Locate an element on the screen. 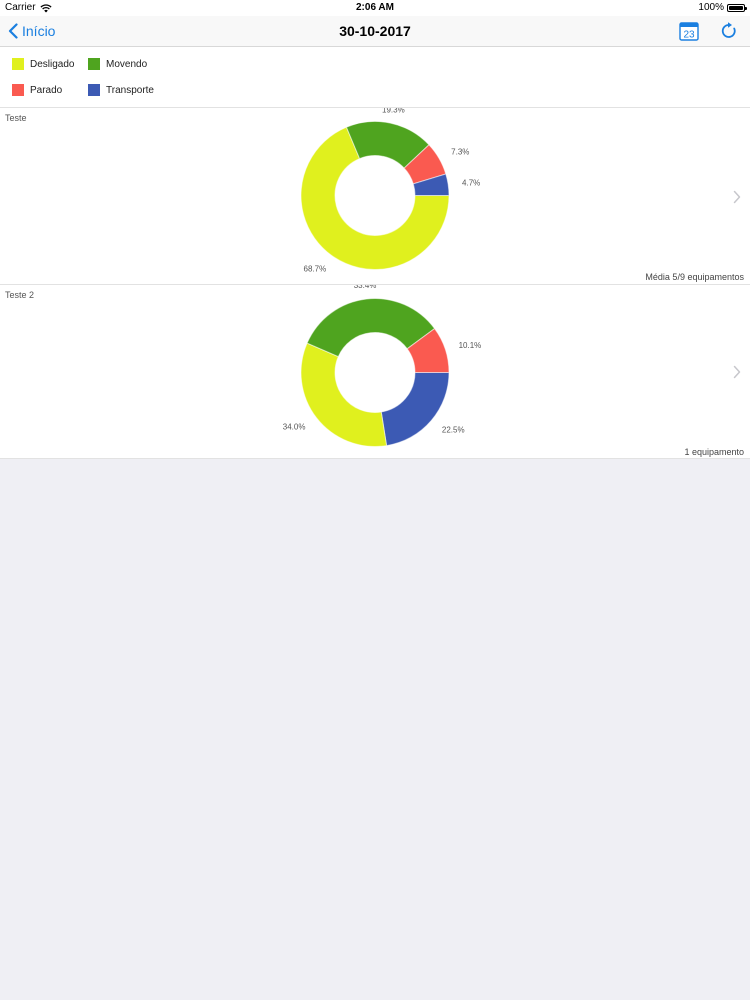  slice-percent-label: 7.3% is located at coordinates (460, 151).